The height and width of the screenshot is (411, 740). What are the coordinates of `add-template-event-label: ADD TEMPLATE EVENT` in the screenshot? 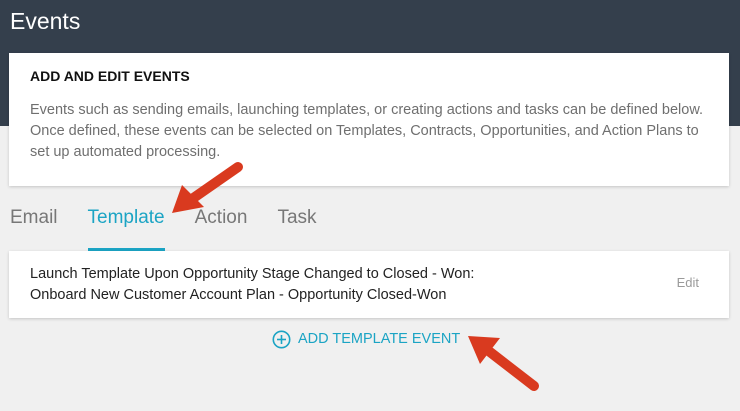 It's located at (379, 339).